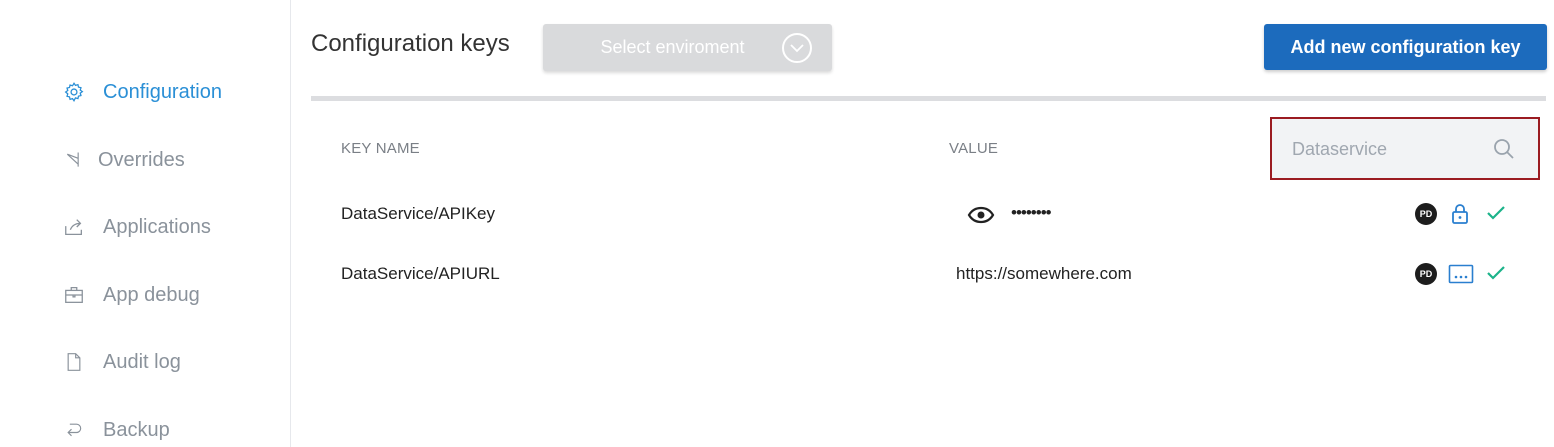  I want to click on row-key-name: DataService/APIKey, so click(418, 213).